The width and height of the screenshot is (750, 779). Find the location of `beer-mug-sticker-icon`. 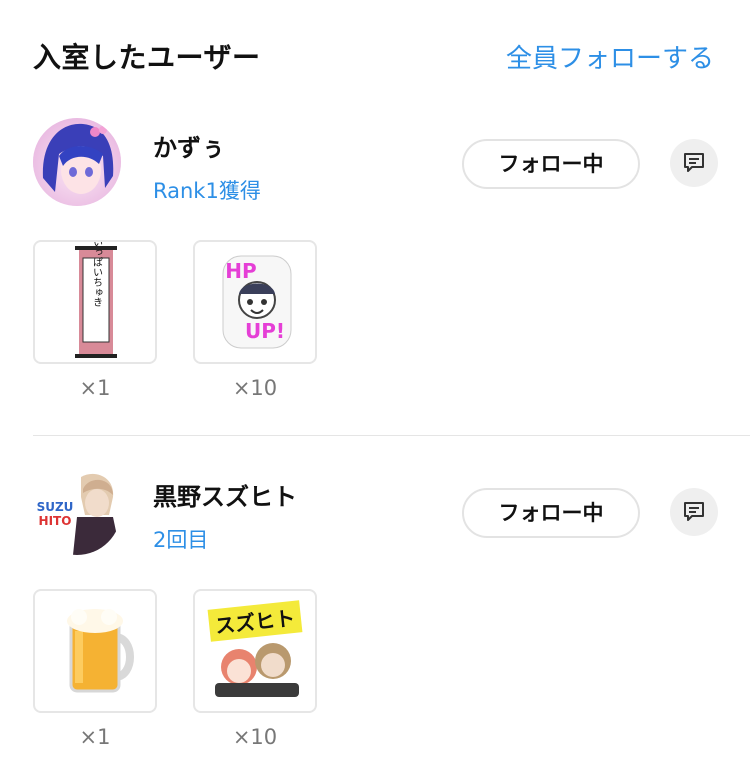

beer-mug-sticker-icon is located at coordinates (100, 651).